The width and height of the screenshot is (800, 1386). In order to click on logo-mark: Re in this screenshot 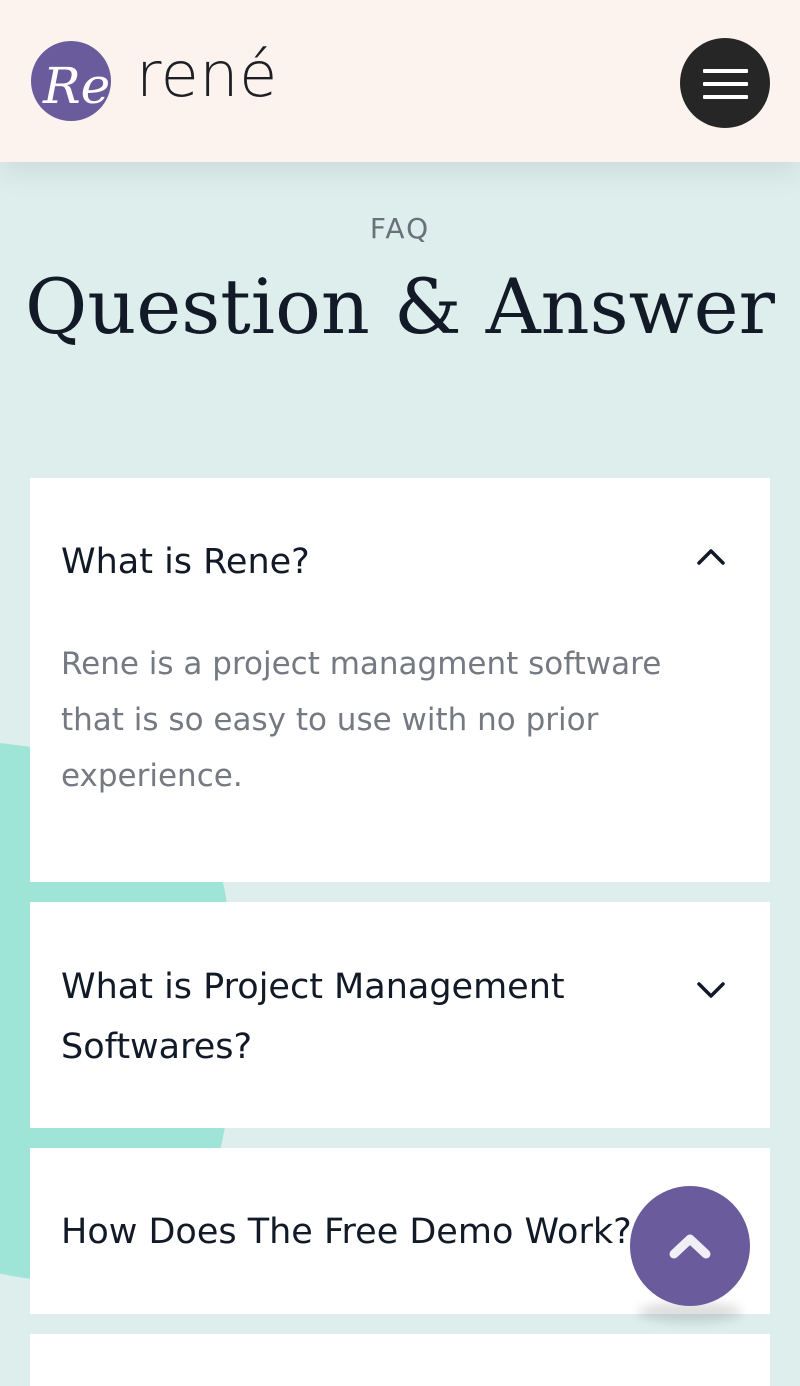, I will do `click(71, 81)`.